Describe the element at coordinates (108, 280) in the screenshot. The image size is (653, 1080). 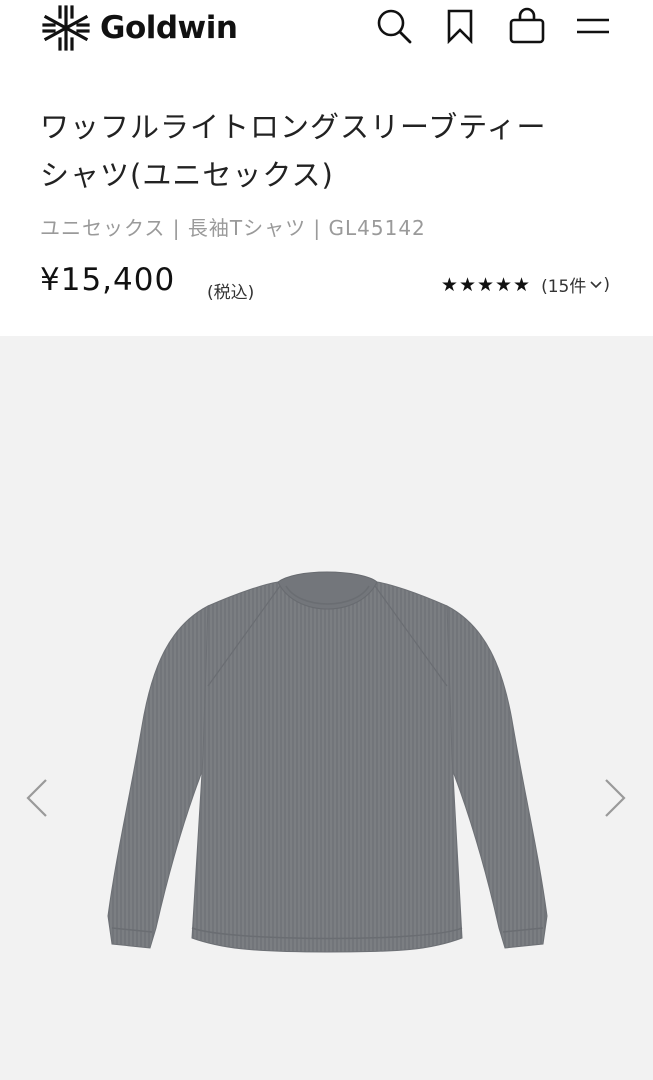
I see `product-price: ¥15,400` at that location.